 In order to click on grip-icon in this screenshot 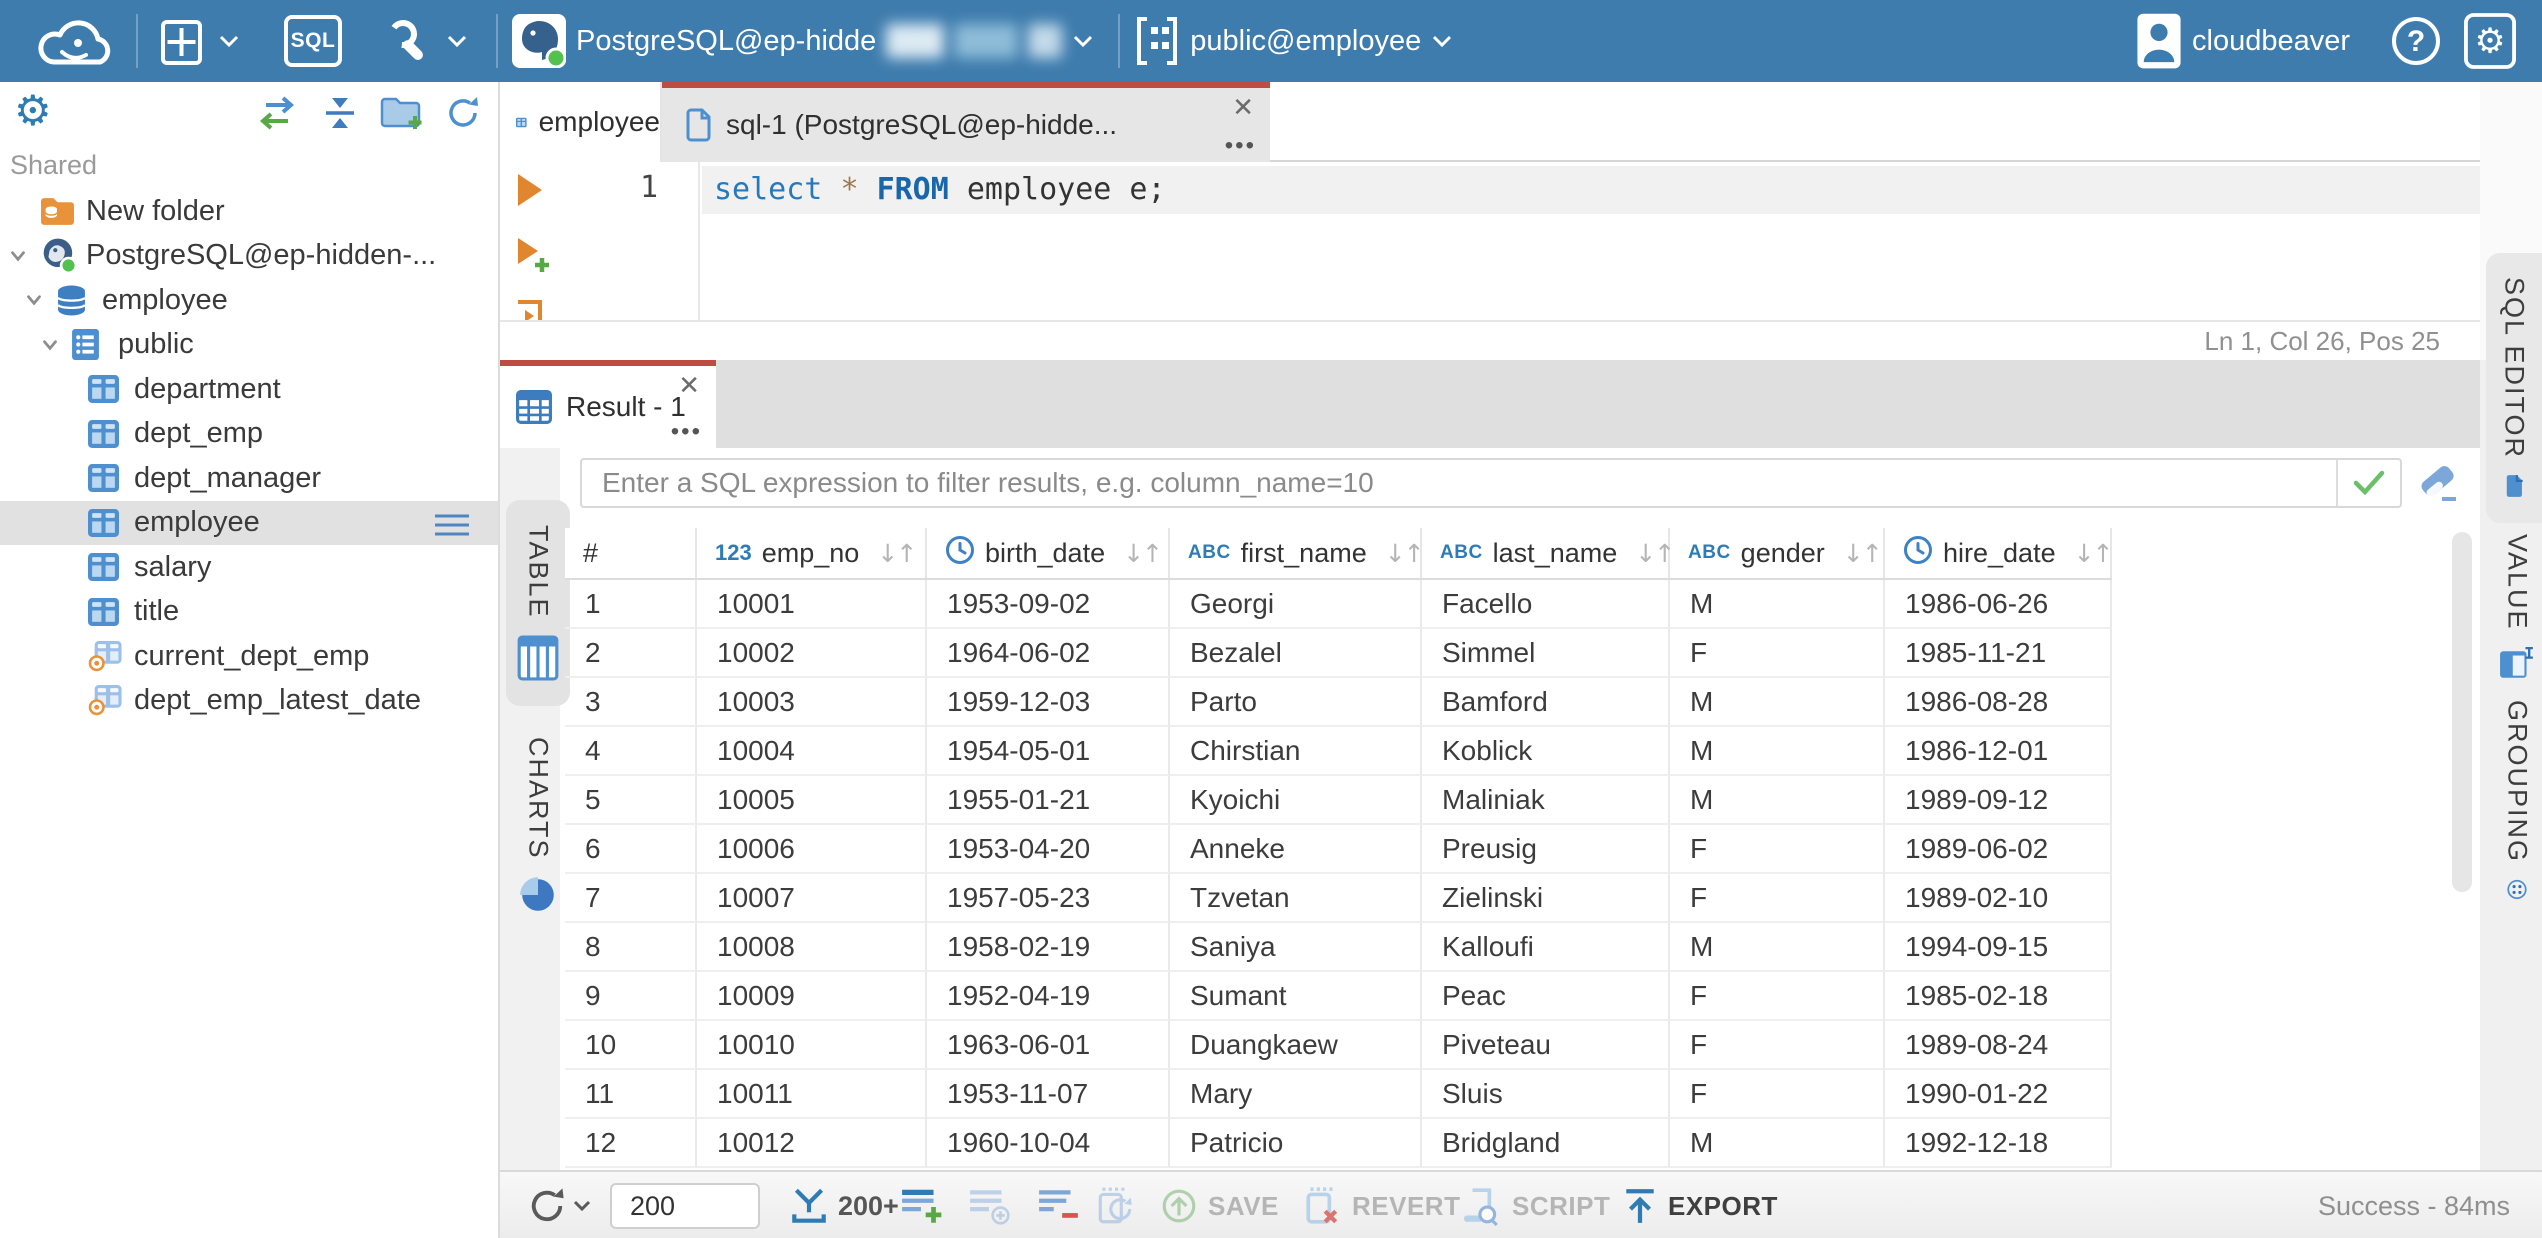, I will do `click(452, 529)`.